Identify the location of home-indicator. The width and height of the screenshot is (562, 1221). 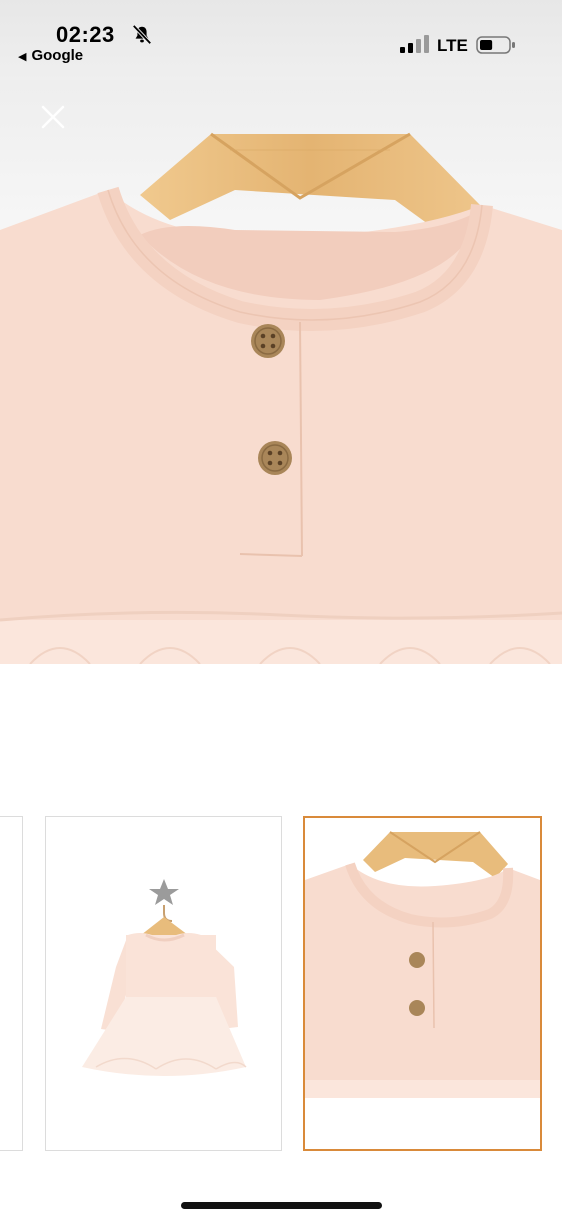
(281, 1205).